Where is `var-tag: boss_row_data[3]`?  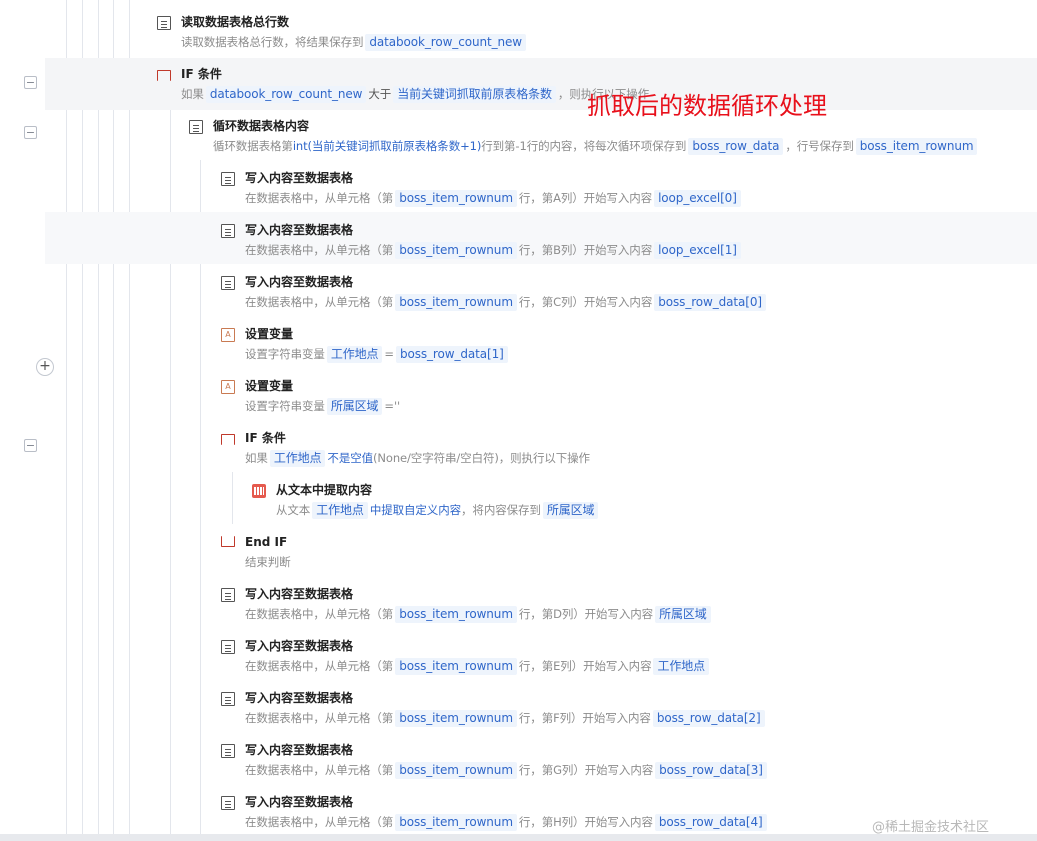
var-tag: boss_row_data[3] is located at coordinates (711, 770).